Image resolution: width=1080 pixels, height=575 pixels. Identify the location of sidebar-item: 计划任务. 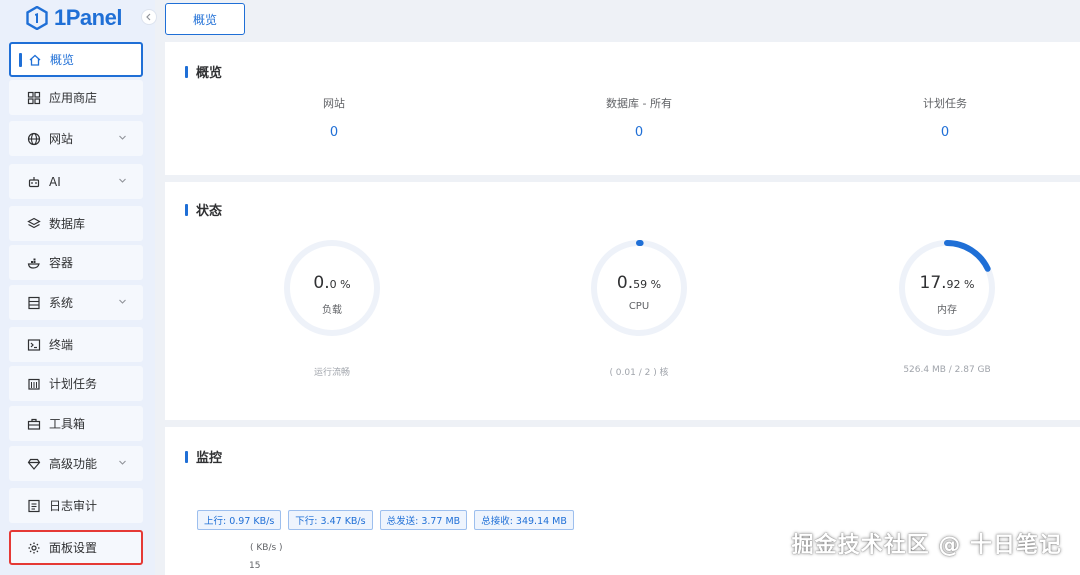
(76, 383).